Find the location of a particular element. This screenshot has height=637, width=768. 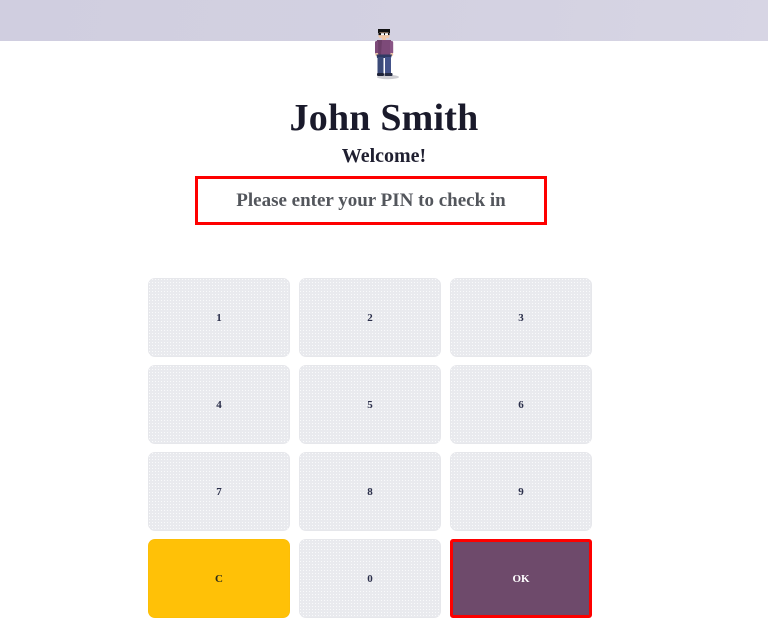

keypad-key-9: 9 is located at coordinates (521, 491).